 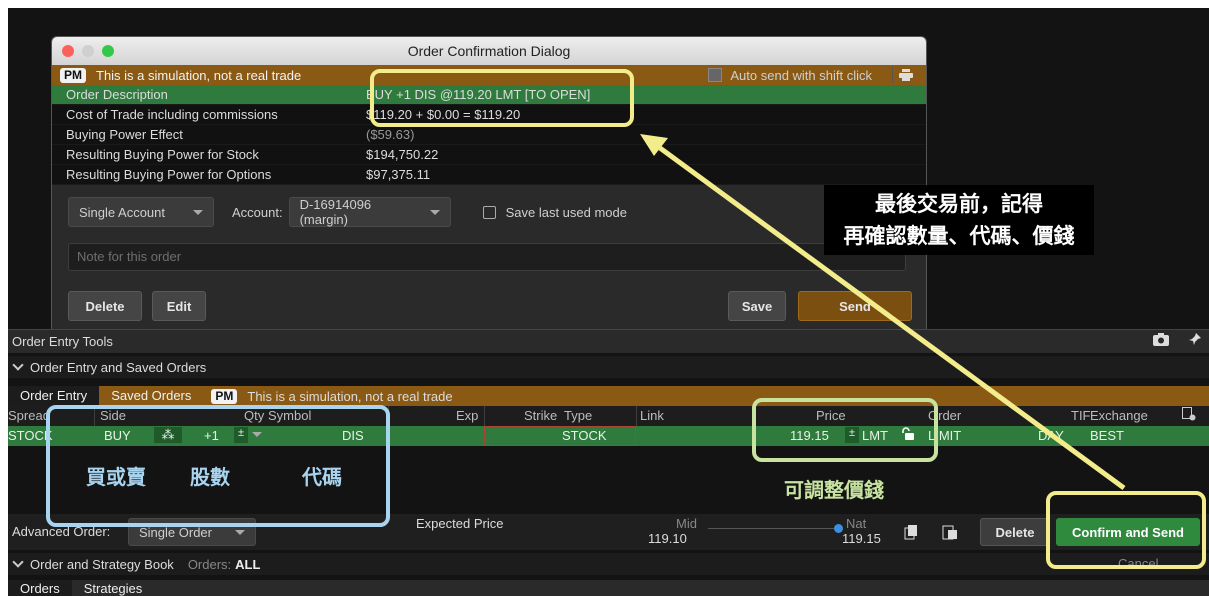 I want to click on nat-value: 119.15, so click(x=861, y=538).